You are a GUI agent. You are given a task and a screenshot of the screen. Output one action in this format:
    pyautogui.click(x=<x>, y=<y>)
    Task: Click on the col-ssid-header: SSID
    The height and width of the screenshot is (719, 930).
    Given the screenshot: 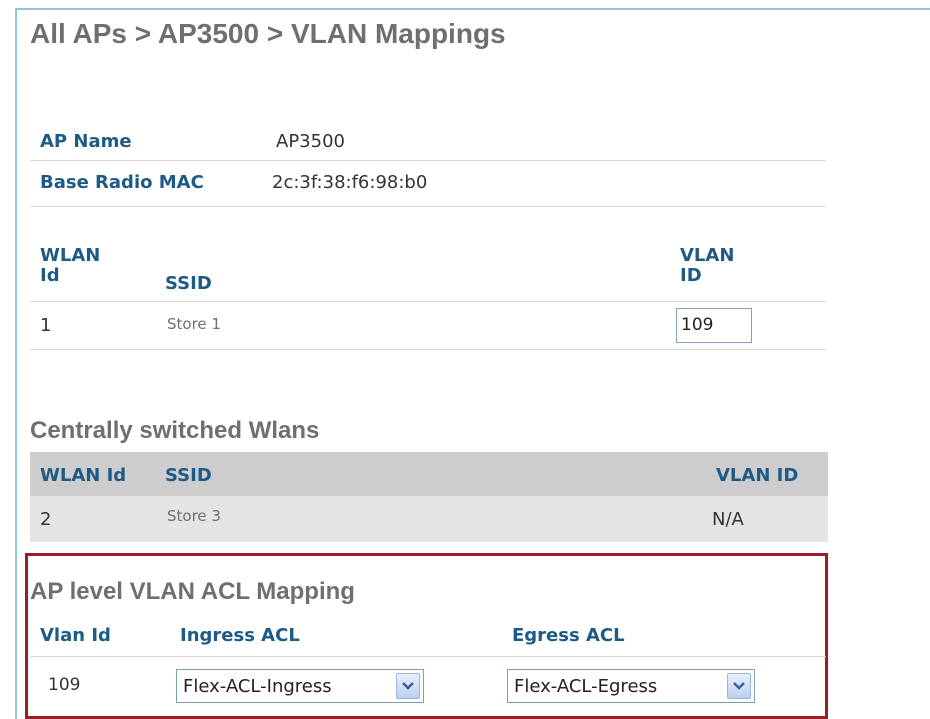 What is the action you would take?
    pyautogui.click(x=188, y=283)
    